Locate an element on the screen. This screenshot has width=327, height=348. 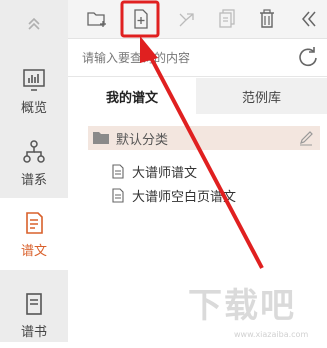
sidebar-item-label: 谱书 is located at coordinates (33, 332).